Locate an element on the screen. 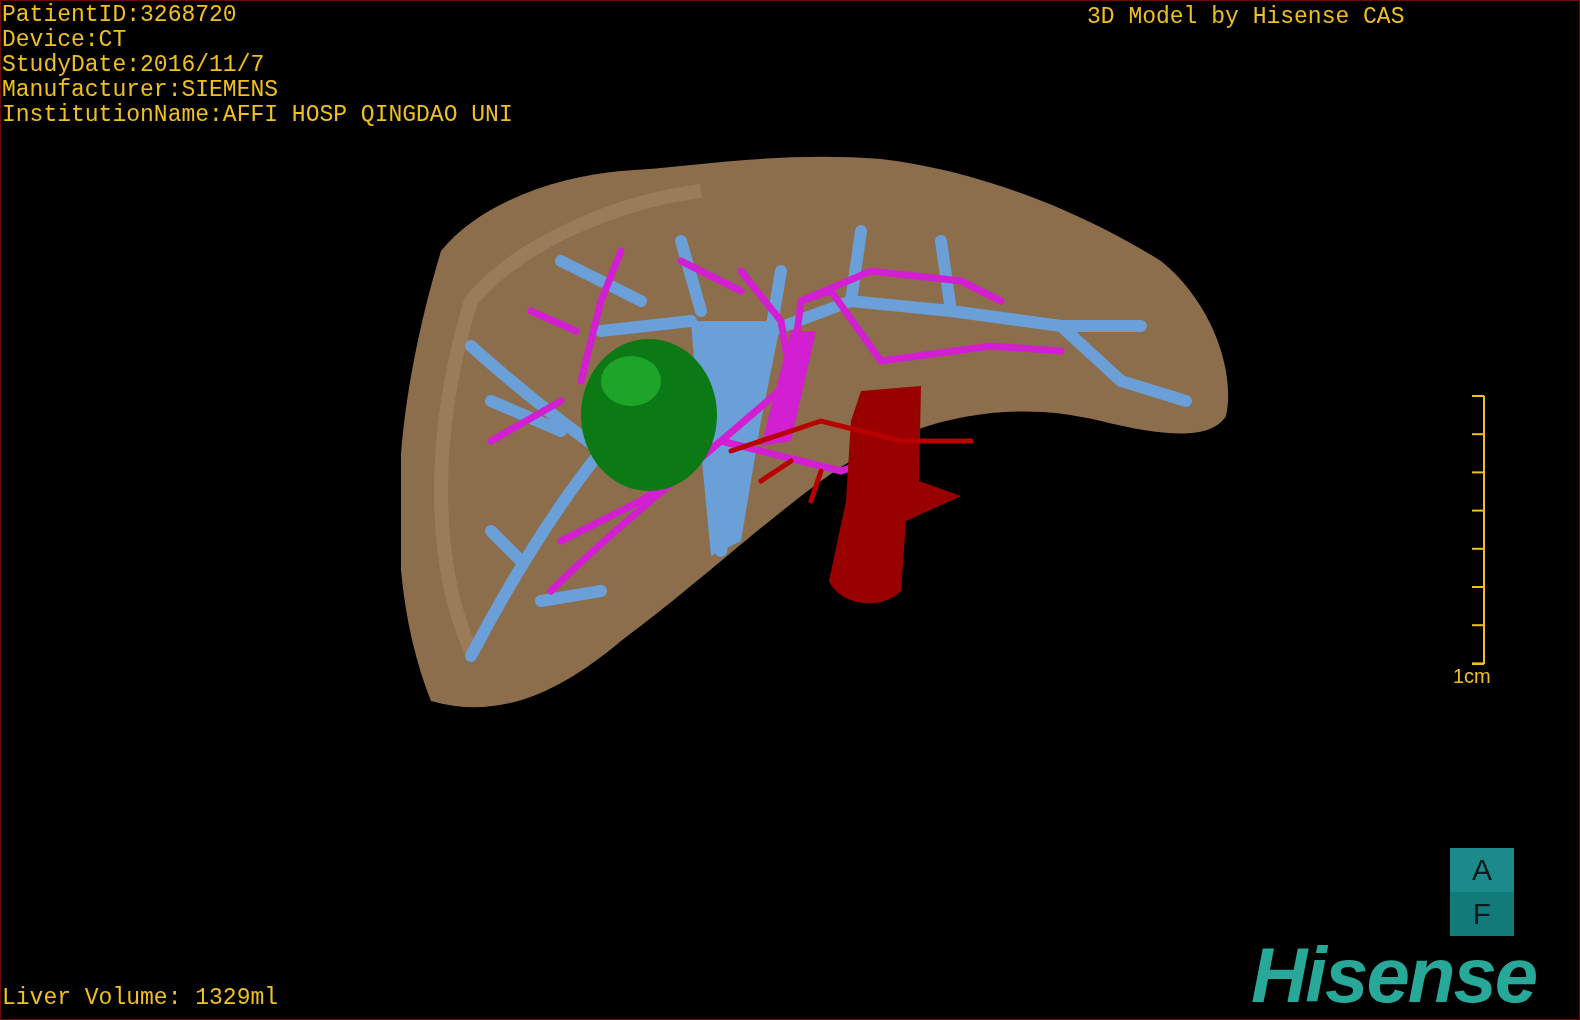  liver-volume-text: Liver Volume: 1329ml is located at coordinates (140, 998).